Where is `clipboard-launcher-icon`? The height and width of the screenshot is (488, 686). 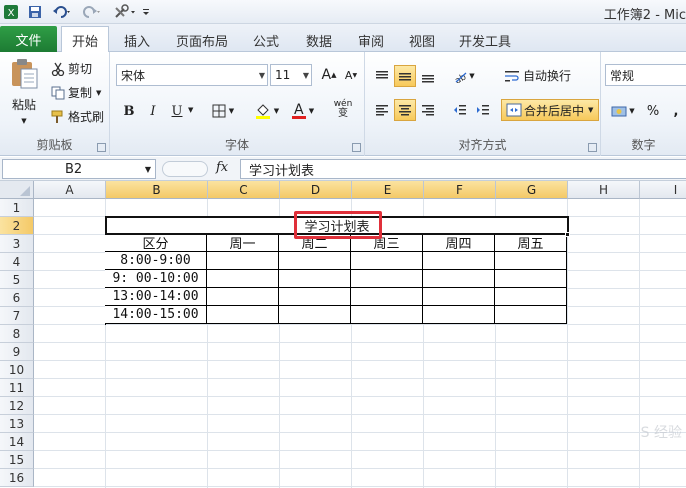
clipboard-launcher-icon is located at coordinates (101, 147).